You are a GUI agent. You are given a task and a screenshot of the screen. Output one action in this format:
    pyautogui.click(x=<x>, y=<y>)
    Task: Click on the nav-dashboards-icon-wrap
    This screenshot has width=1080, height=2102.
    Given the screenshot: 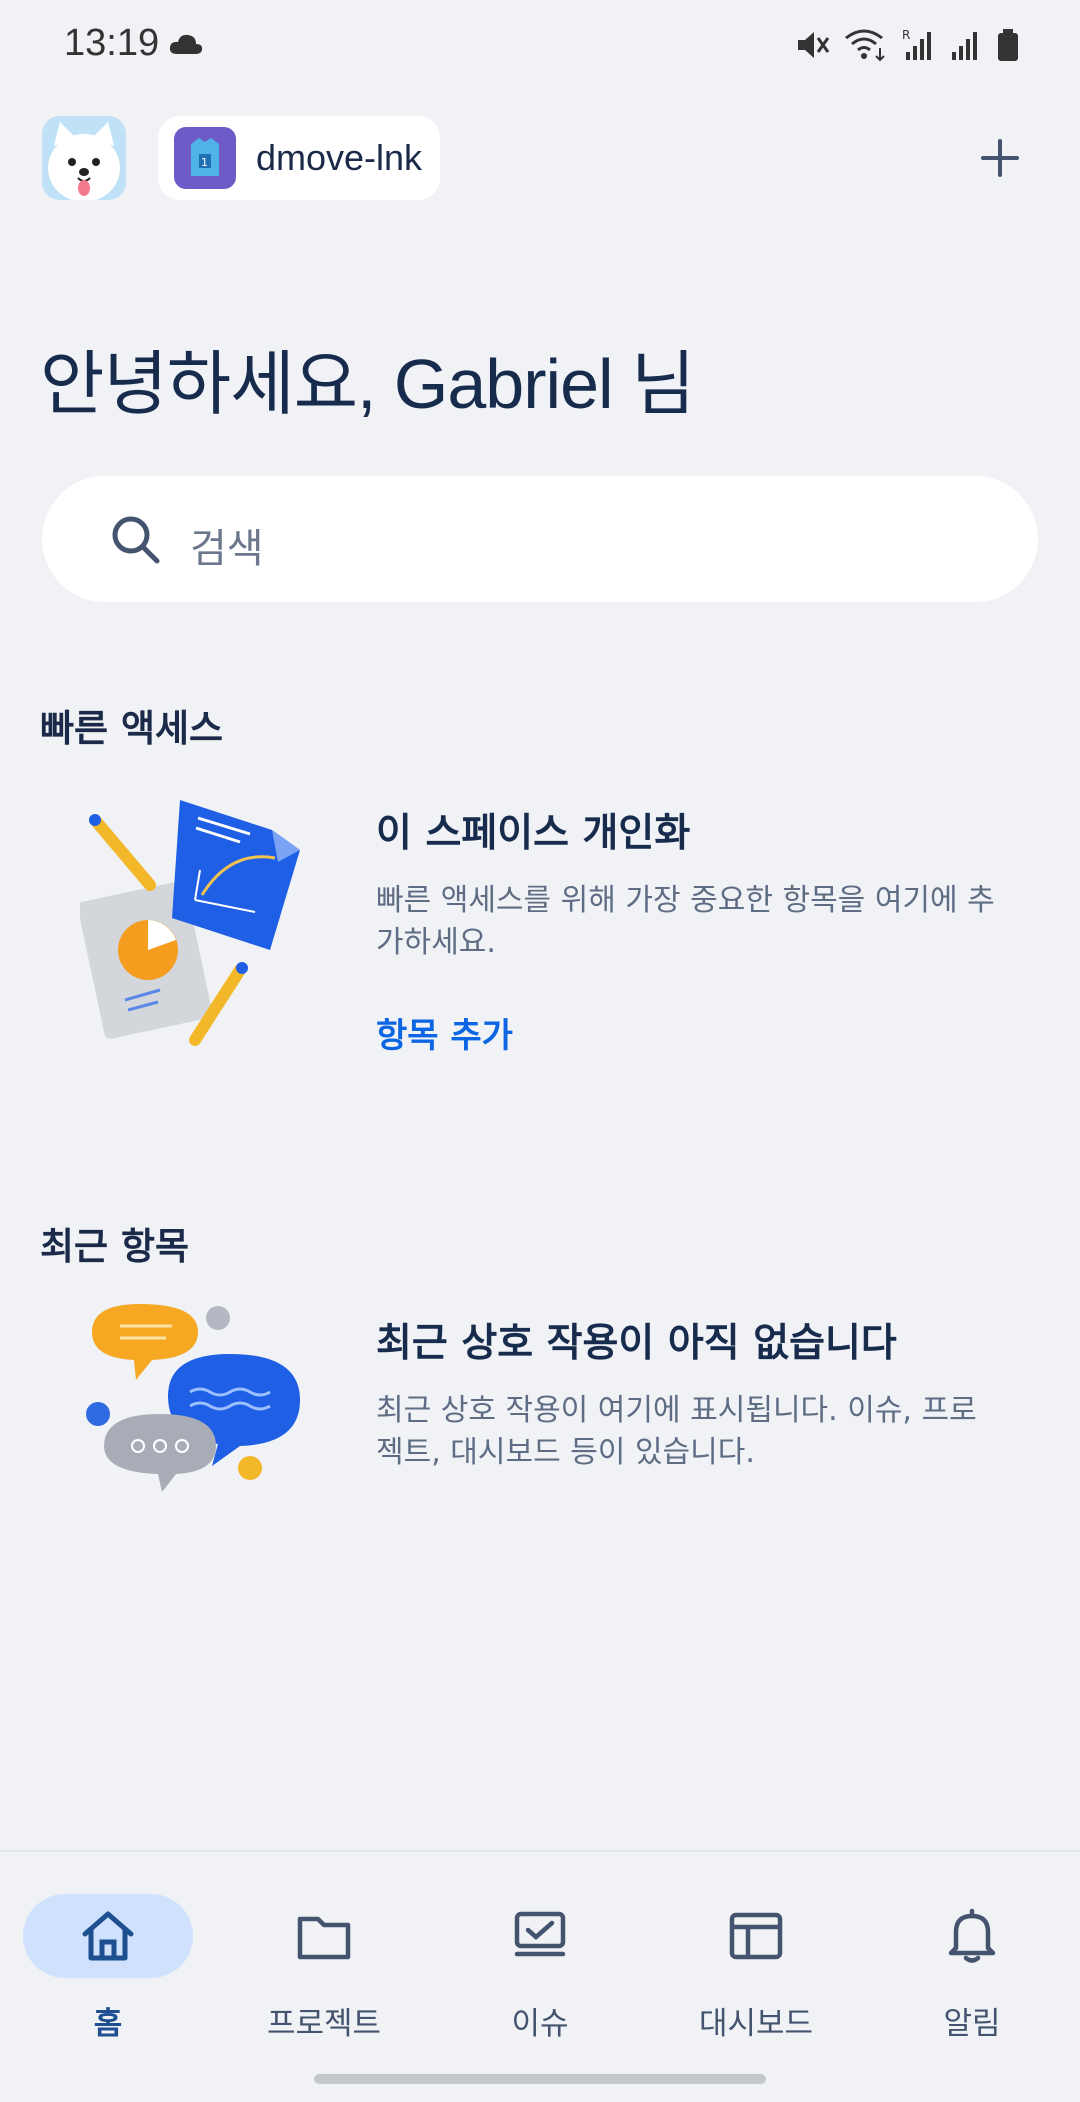 What is the action you would take?
    pyautogui.click(x=756, y=1936)
    